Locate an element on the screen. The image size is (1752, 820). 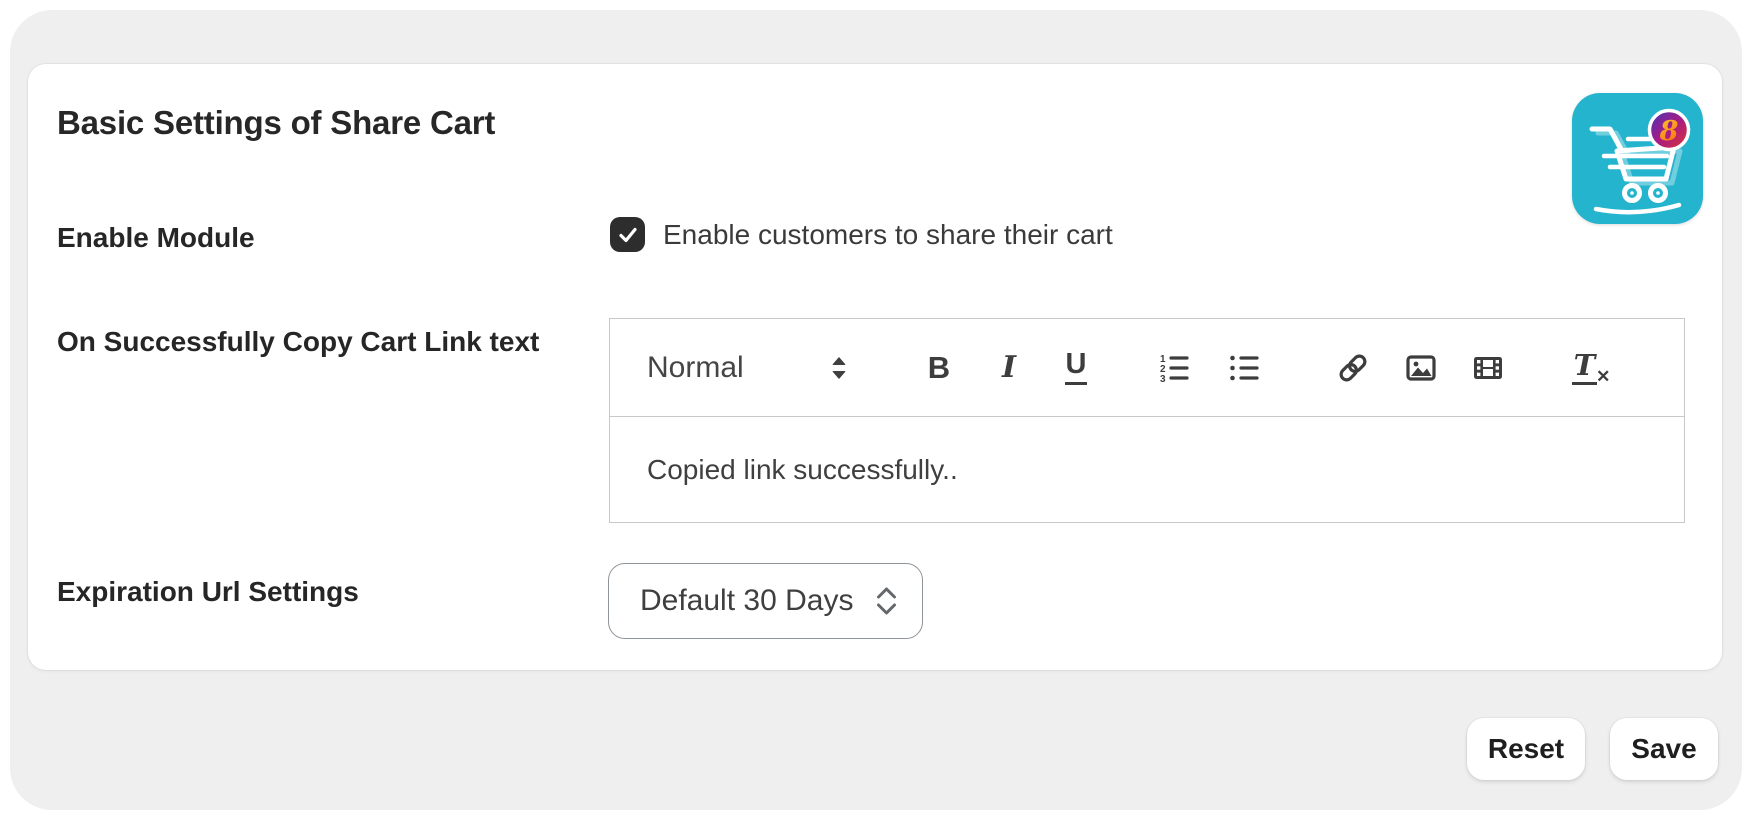
svg-text: 3 is located at coordinates (1163, 379).